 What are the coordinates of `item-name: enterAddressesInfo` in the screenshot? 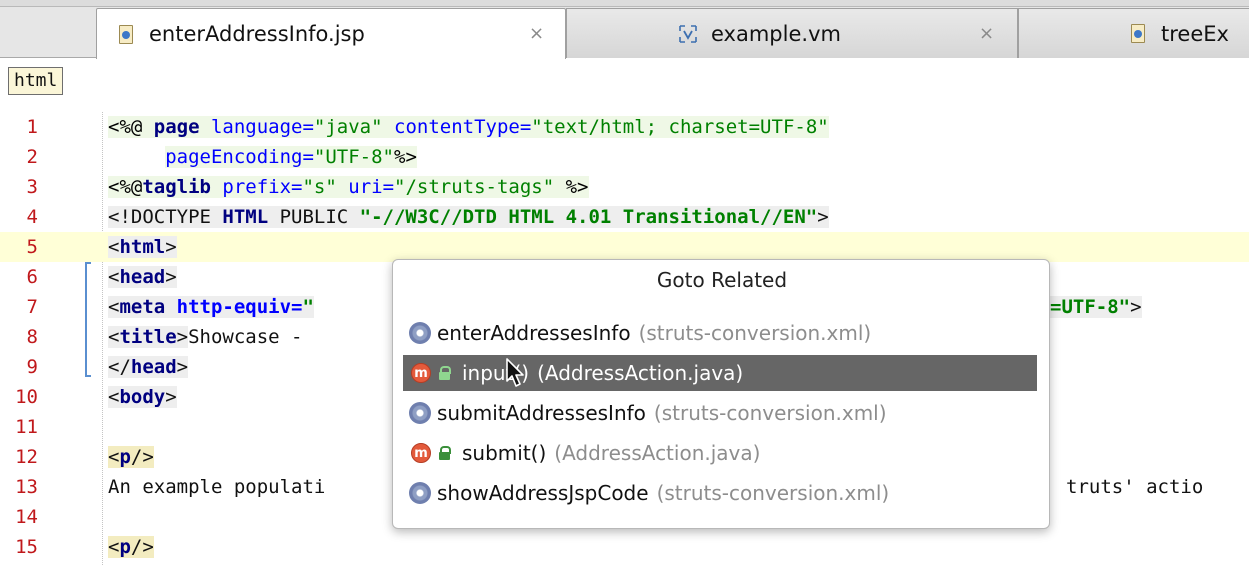 It's located at (534, 333).